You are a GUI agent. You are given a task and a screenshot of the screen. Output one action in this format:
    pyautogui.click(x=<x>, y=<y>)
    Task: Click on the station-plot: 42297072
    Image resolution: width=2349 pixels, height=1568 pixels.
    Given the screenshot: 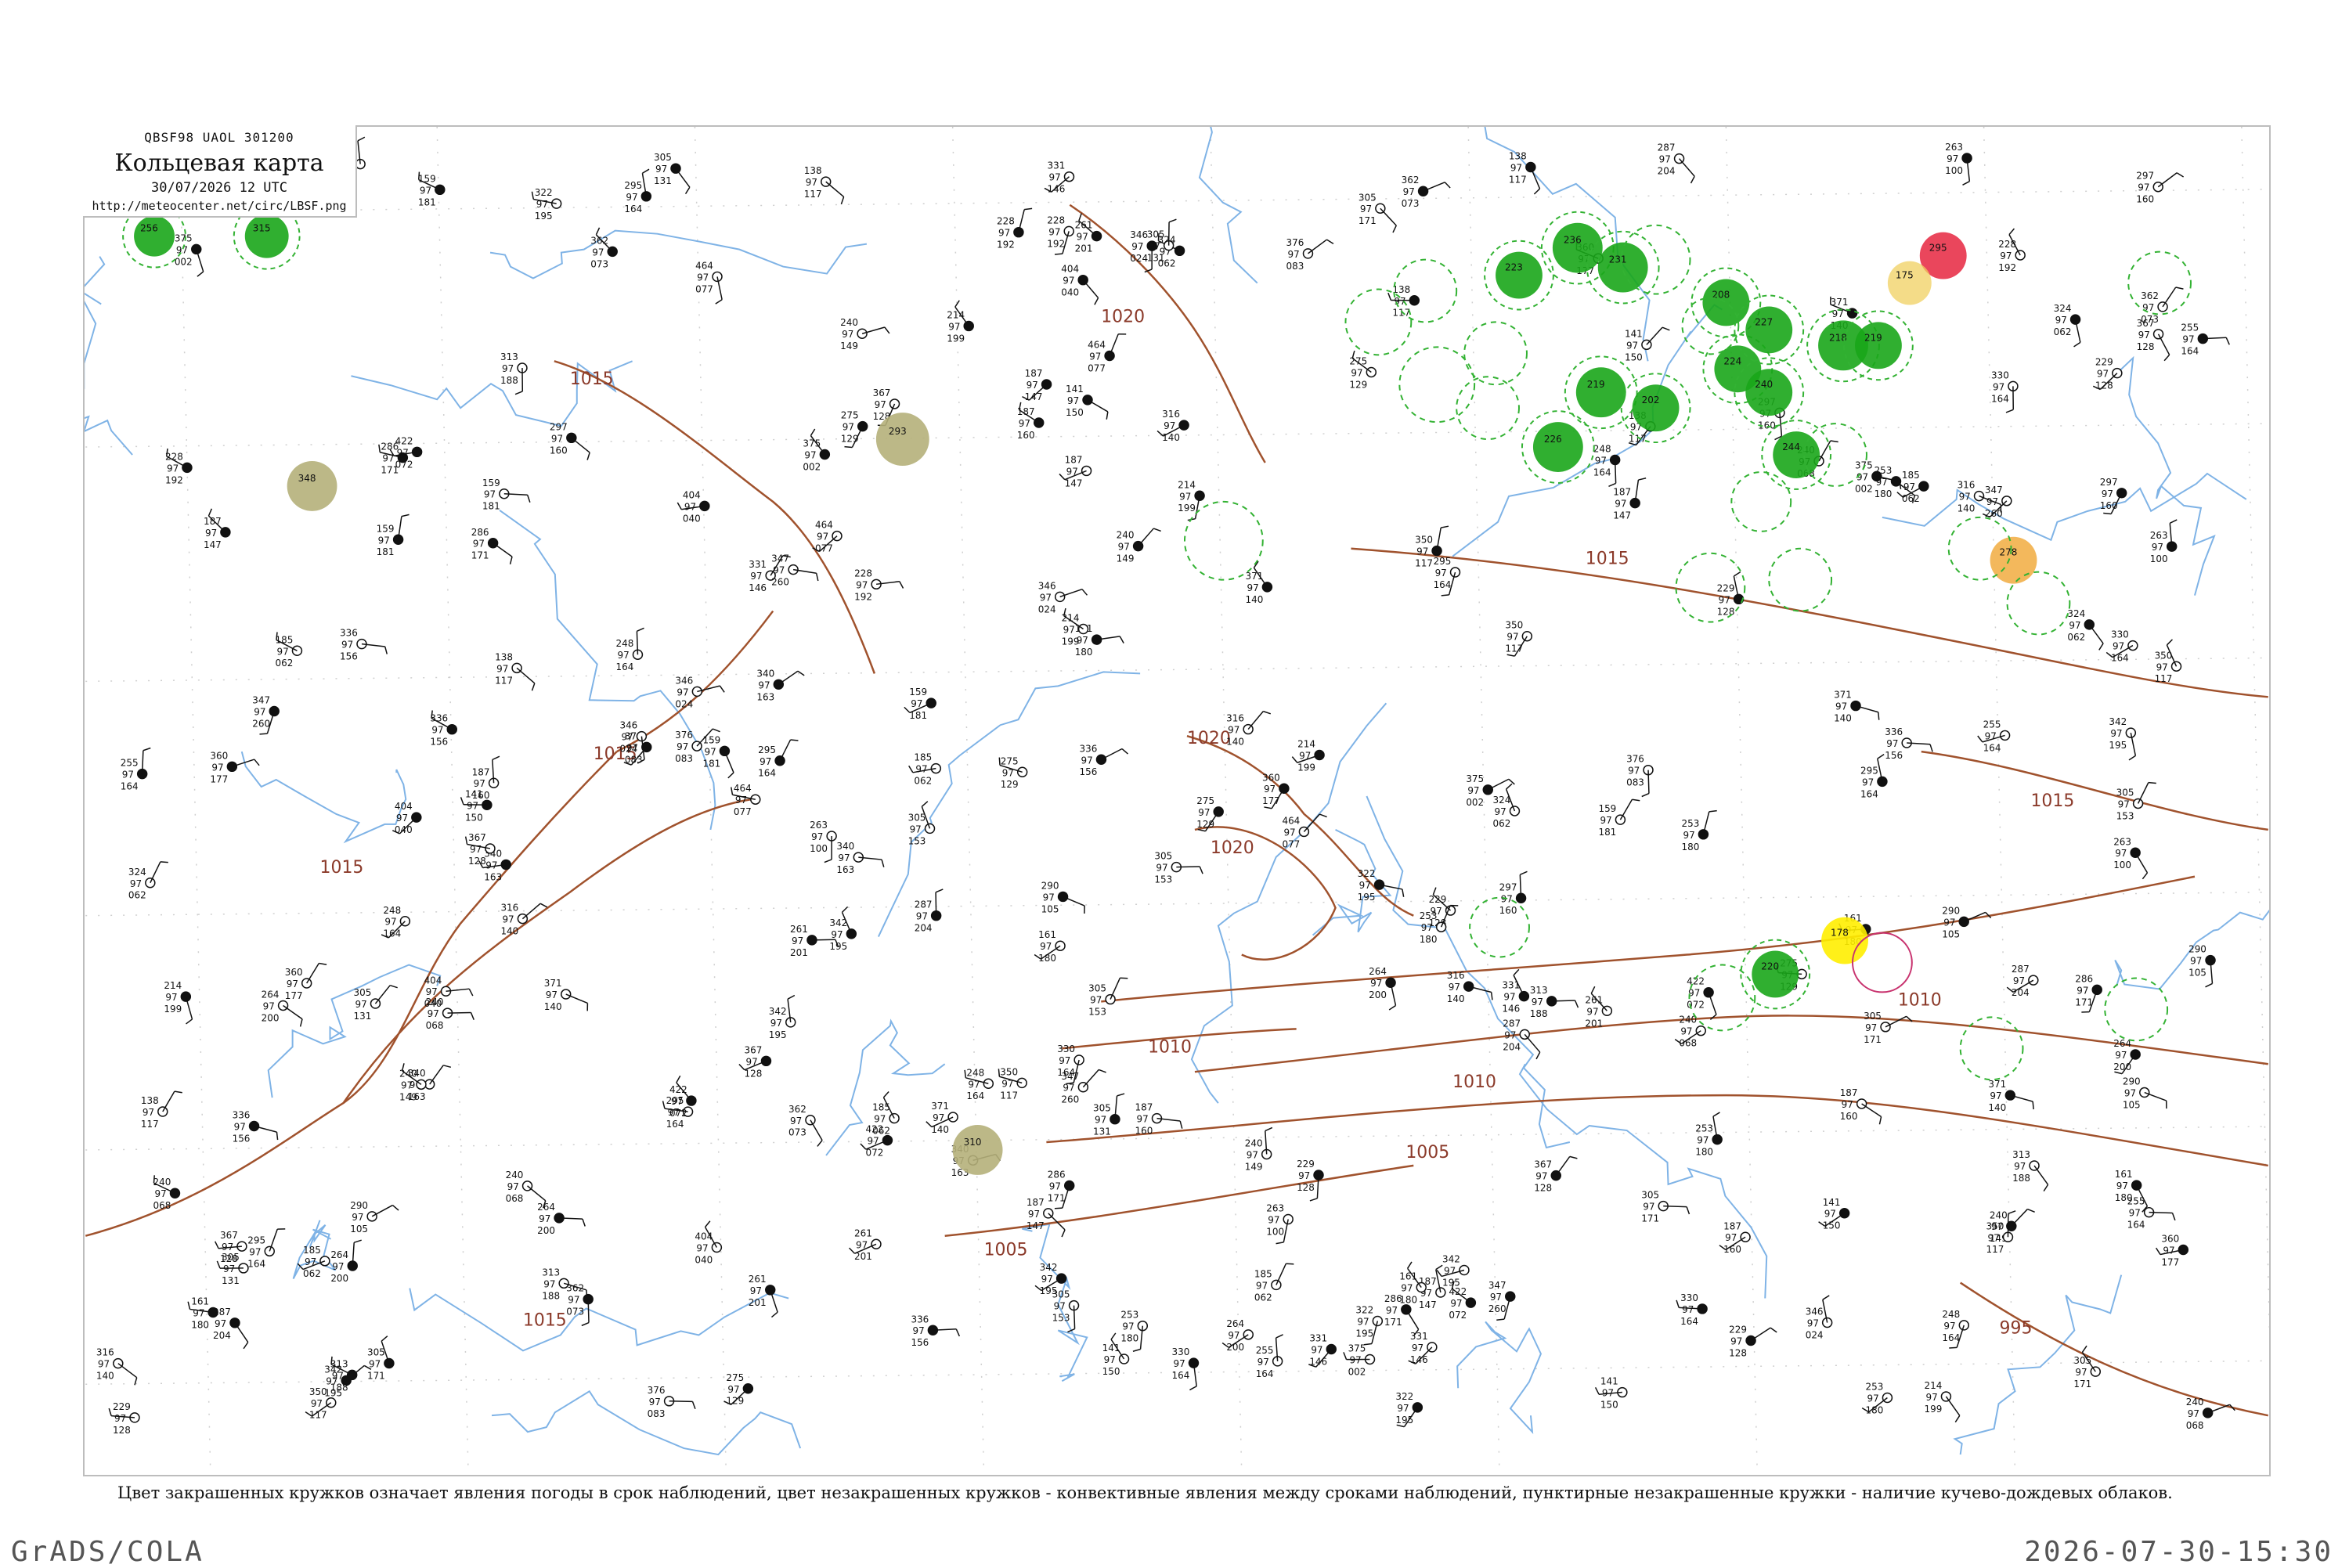 What is the action you would take?
    pyautogui.click(x=406, y=452)
    